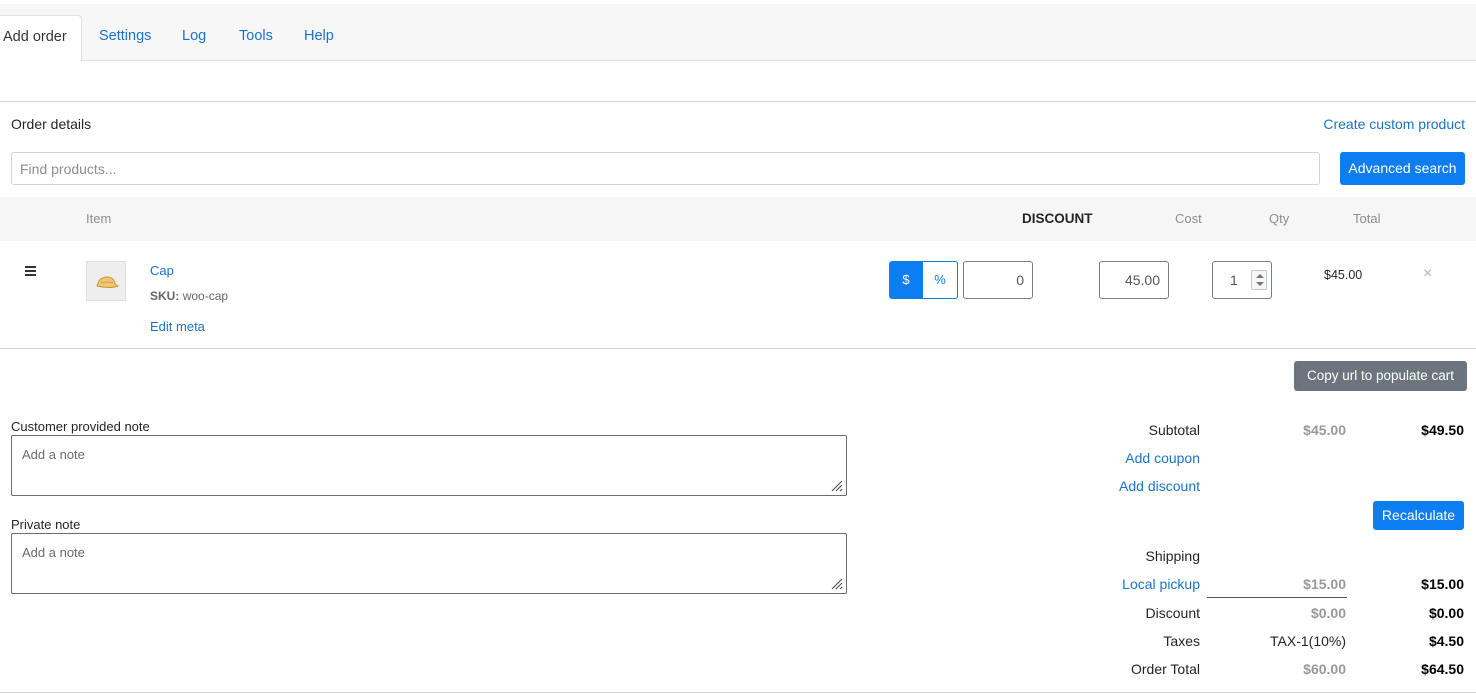 This screenshot has width=1476, height=694. Describe the element at coordinates (1442, 584) in the screenshot. I see `shipping-value: $15.00` at that location.